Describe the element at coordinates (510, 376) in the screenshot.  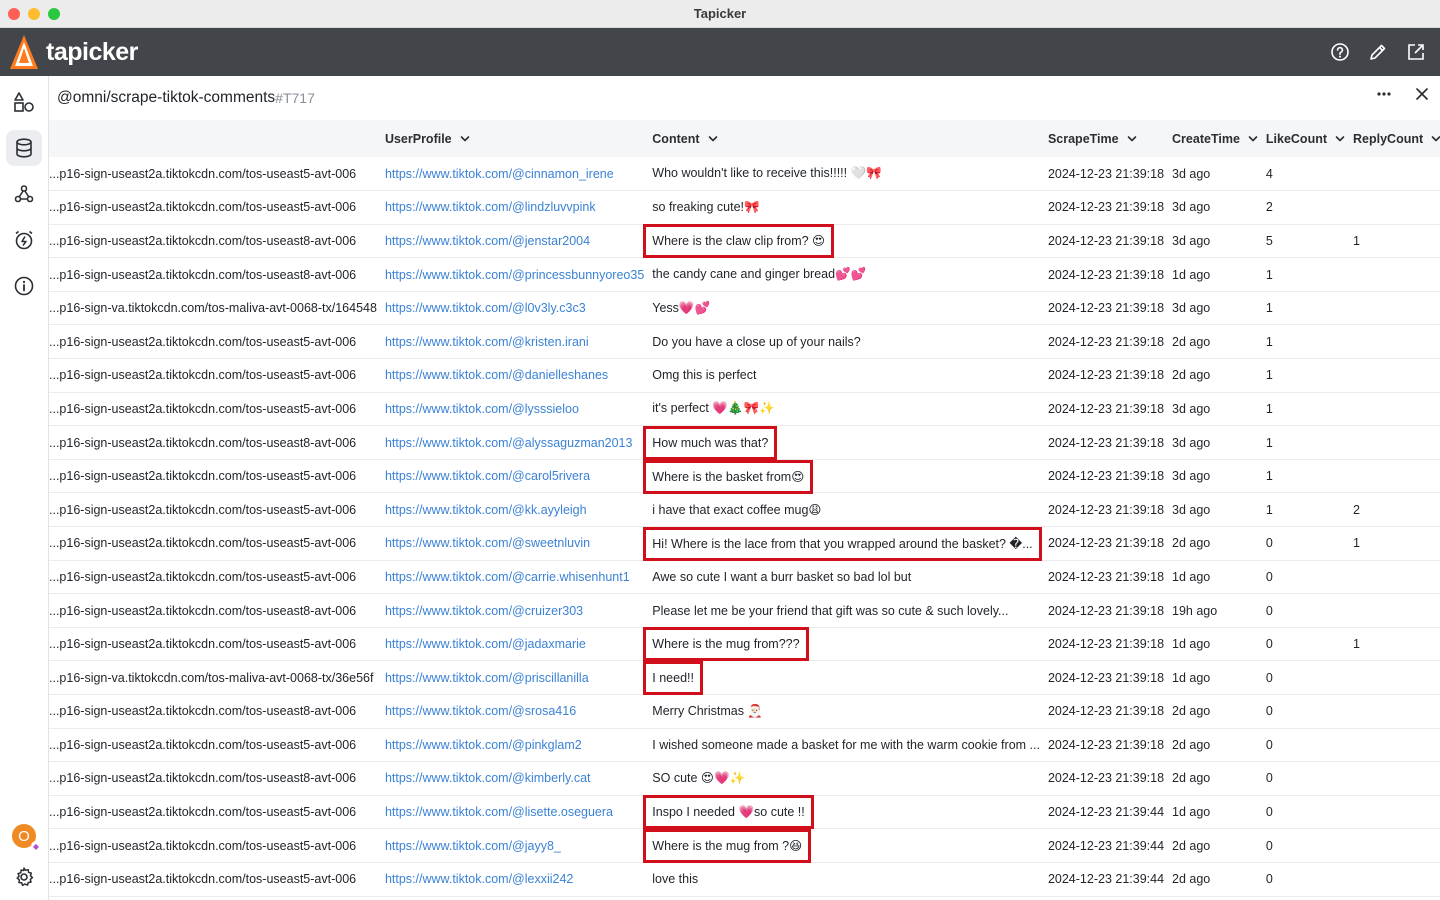
I see `profile-link-cell: https://www.tiktok.com/@danielleshanes` at that location.